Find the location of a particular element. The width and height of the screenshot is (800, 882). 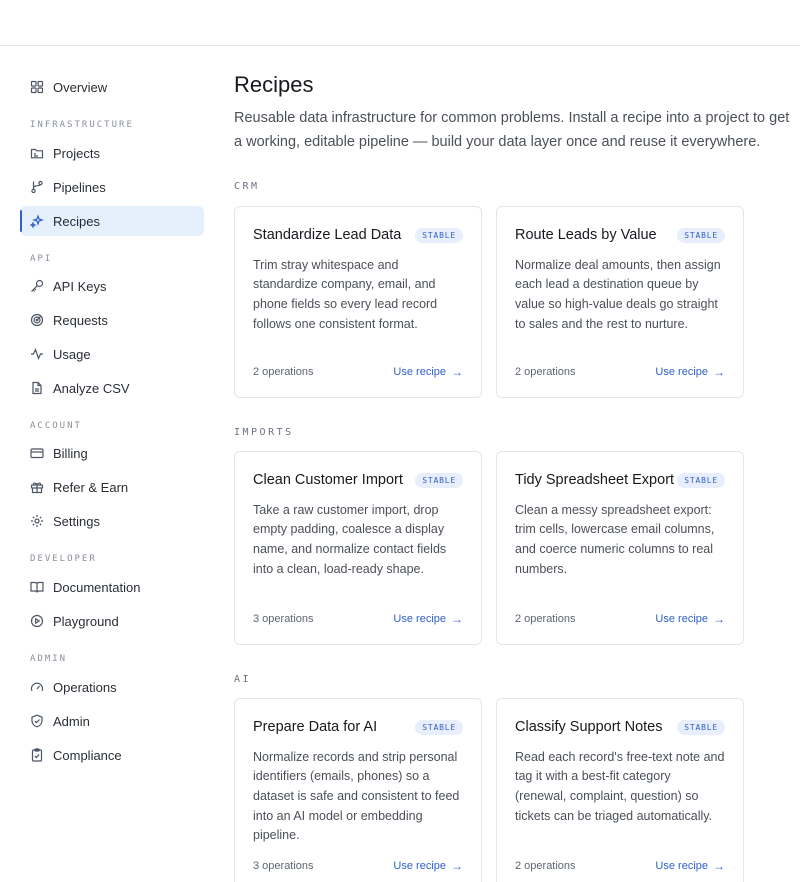

gift-icon is located at coordinates (37, 487).